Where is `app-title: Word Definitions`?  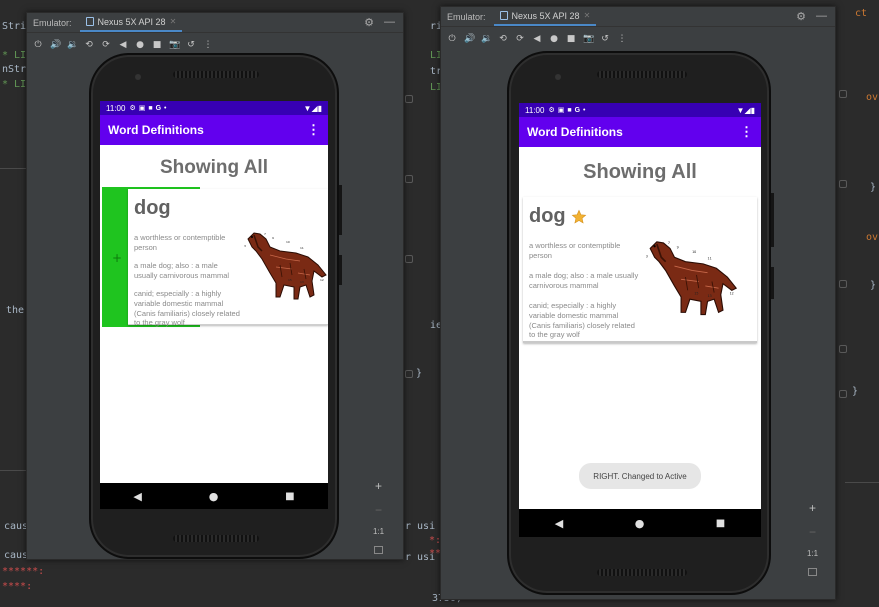 app-title: Word Definitions is located at coordinates (575, 132).